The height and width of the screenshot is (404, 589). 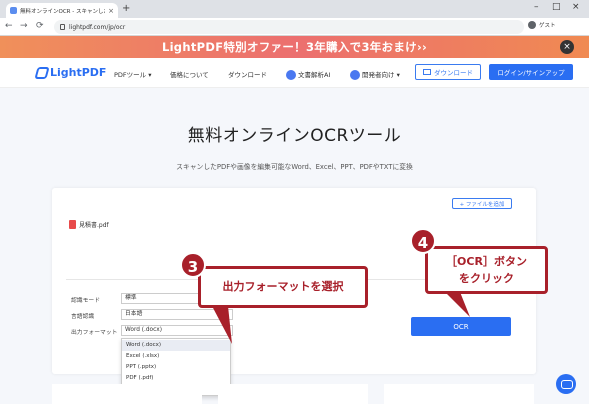 What do you see at coordinates (486, 261) in the screenshot?
I see `callout-4-line1: ［OCR］ボタン` at bounding box center [486, 261].